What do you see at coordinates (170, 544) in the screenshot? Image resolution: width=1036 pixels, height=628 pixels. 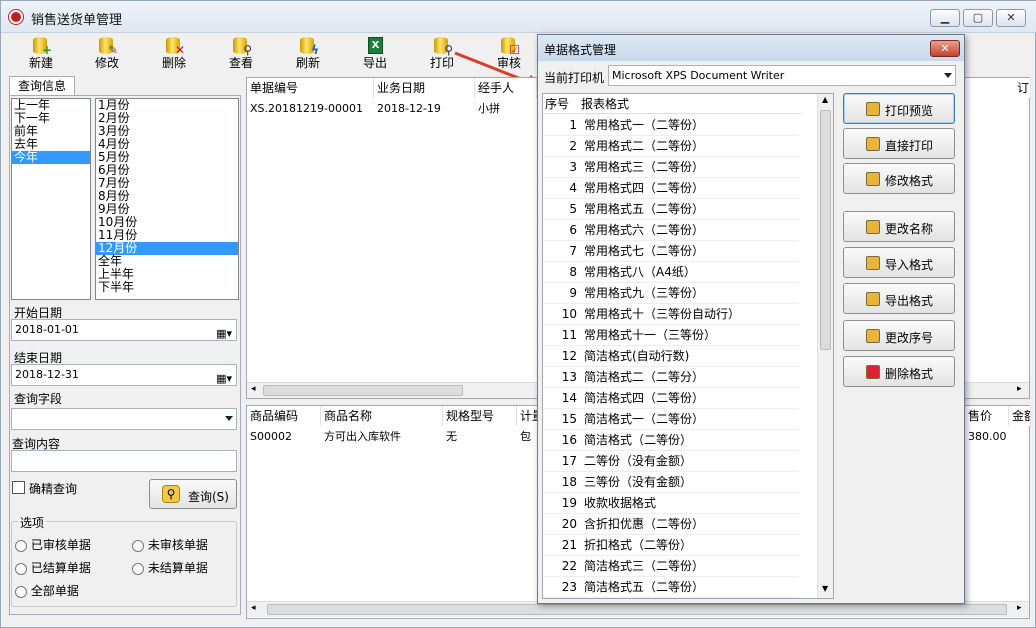 I see `option-unapproved: 未审核单据` at bounding box center [170, 544].